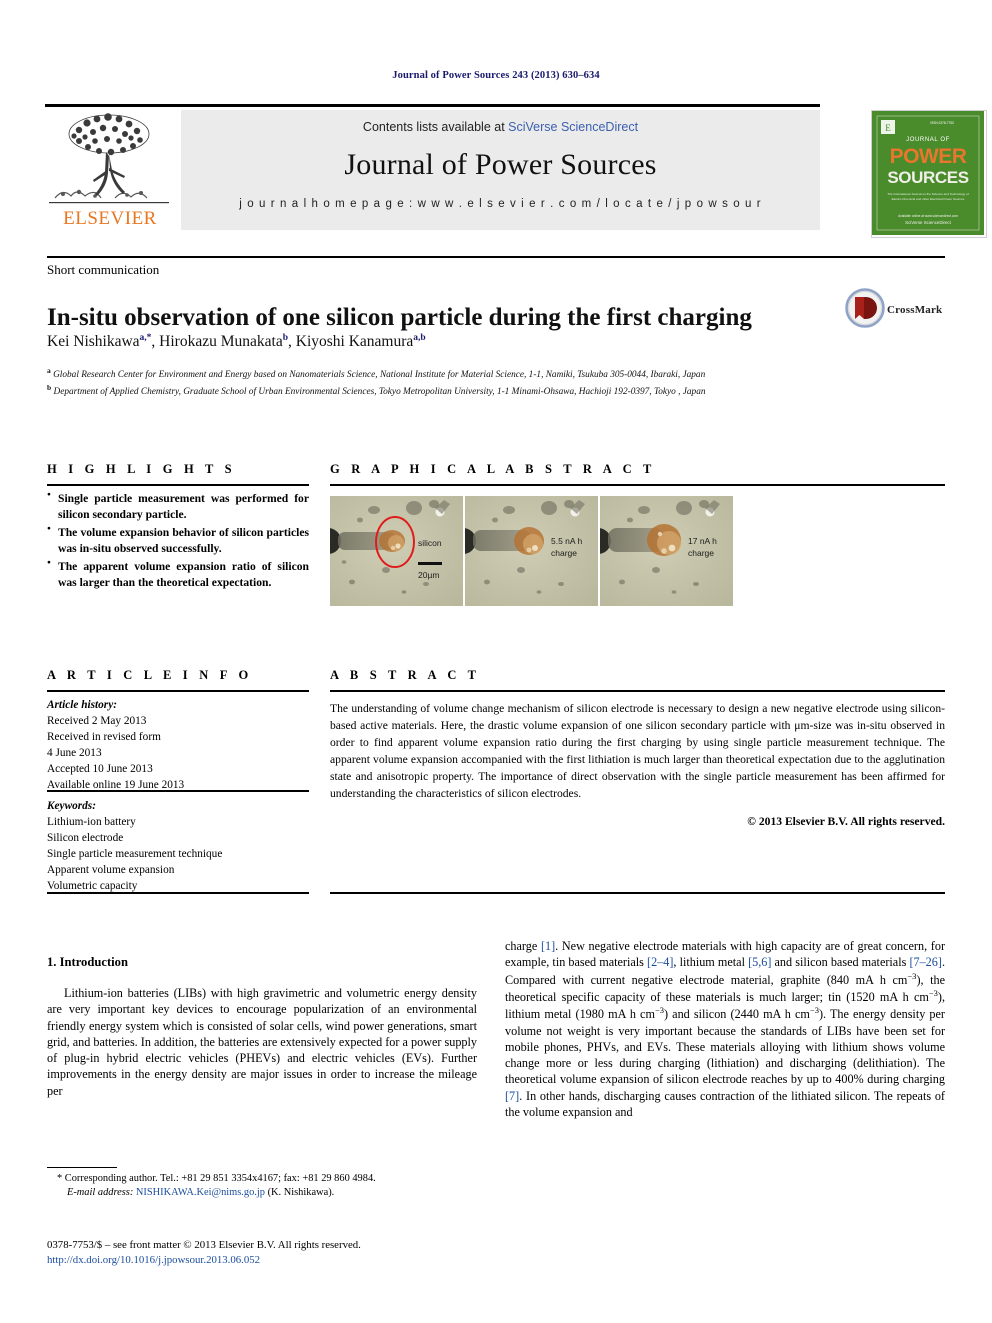 This screenshot has height=1323, width=992. I want to click on keywords-label: Keywords:, so click(71, 806).